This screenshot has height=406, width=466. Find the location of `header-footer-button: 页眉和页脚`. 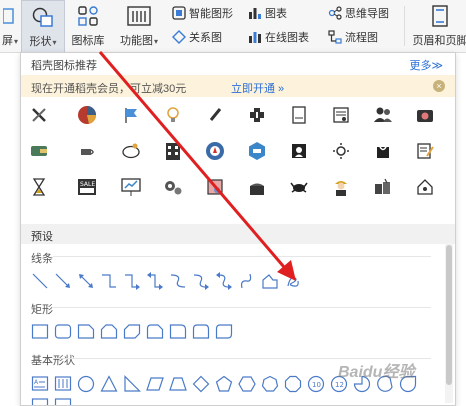

header-footer-button: 页眉和页脚 is located at coordinates (438, 26).